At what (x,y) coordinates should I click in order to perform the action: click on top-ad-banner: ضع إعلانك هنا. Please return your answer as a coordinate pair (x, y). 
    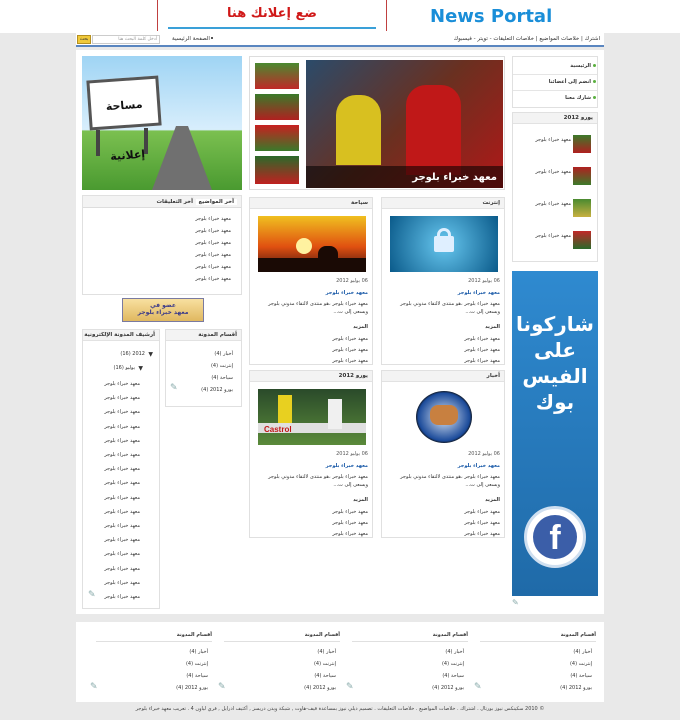
    Looking at the image, I should click on (272, 15).